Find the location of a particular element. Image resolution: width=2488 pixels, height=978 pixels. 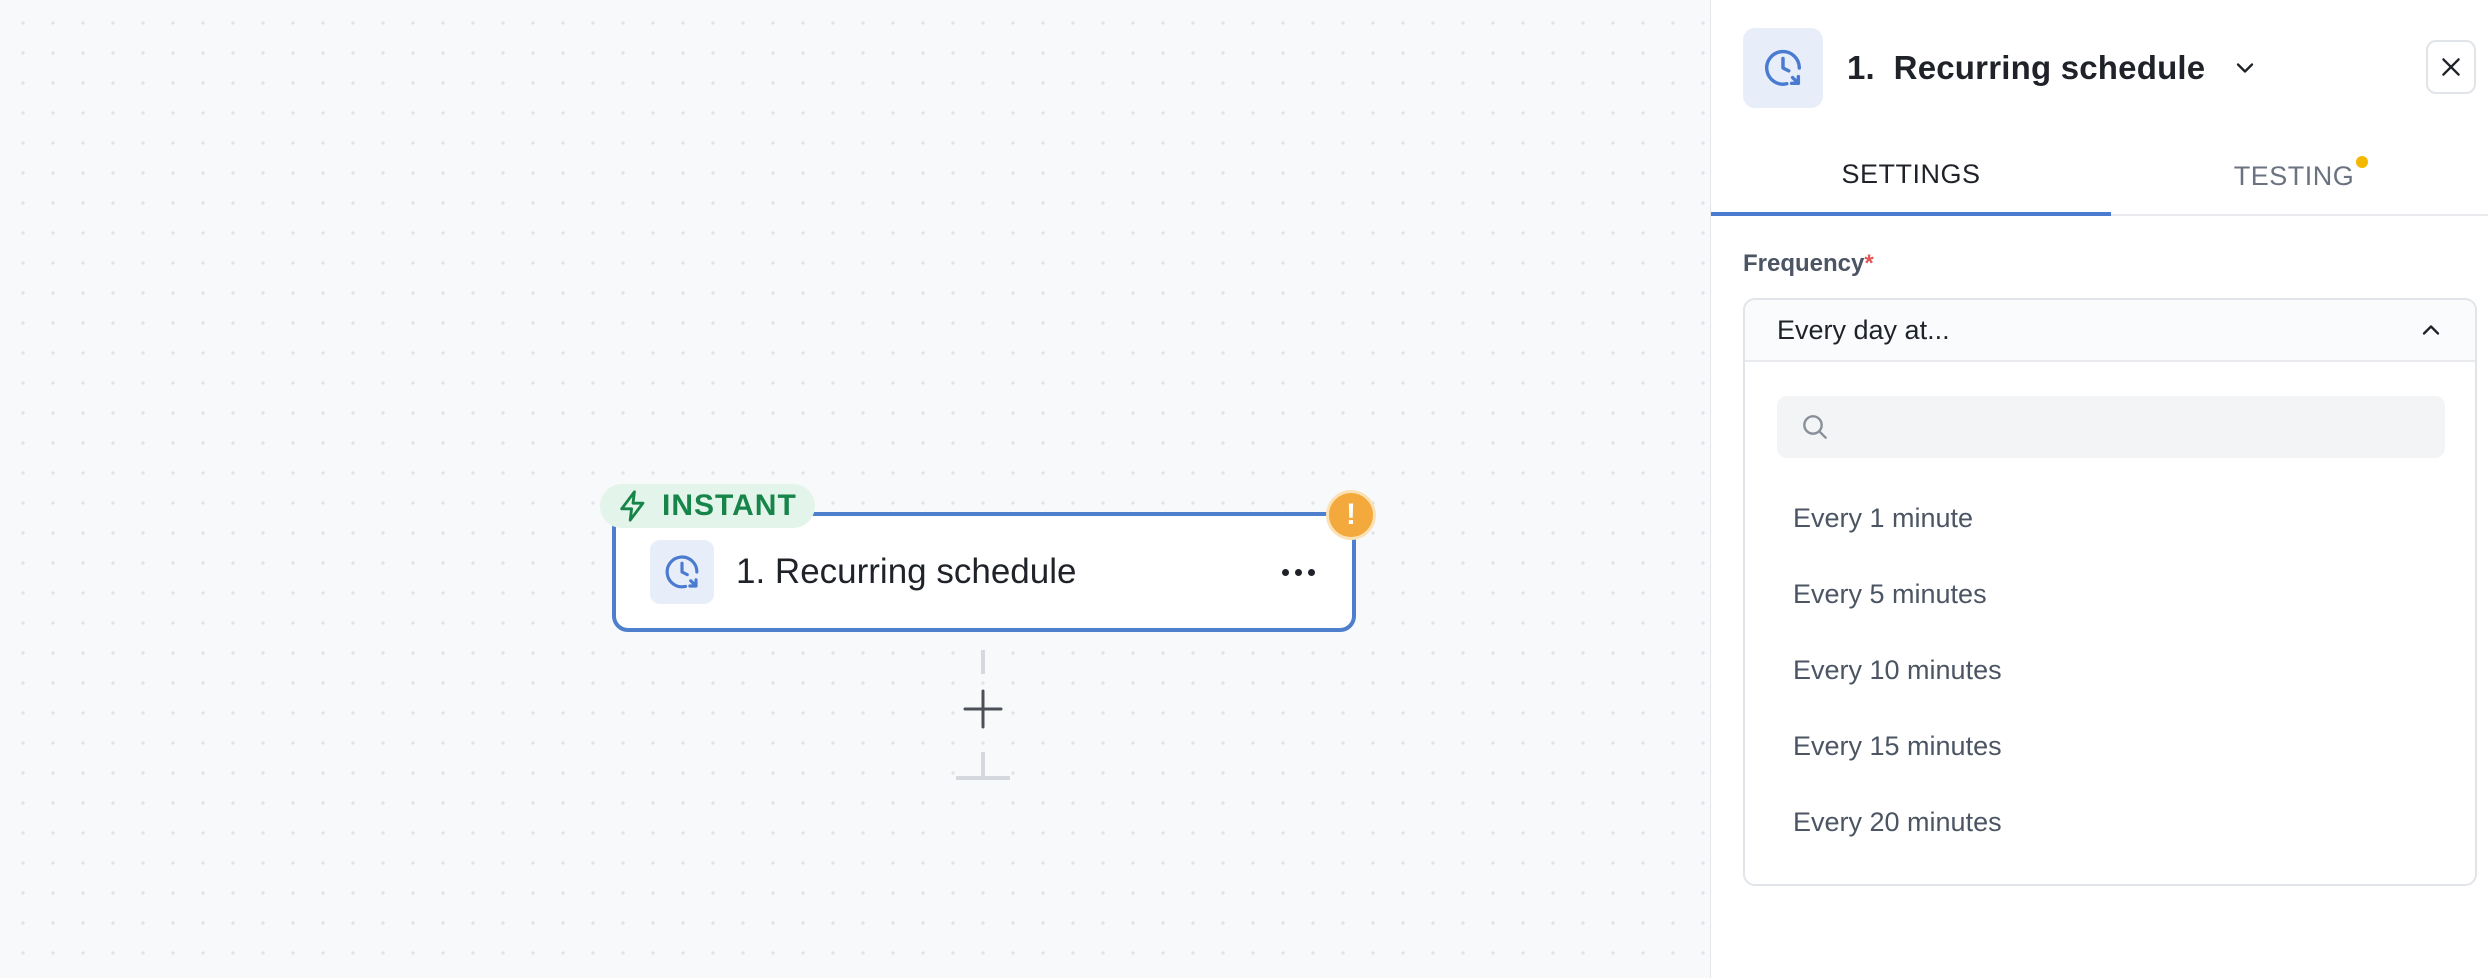

instant-badge: INSTANT is located at coordinates (707, 506).